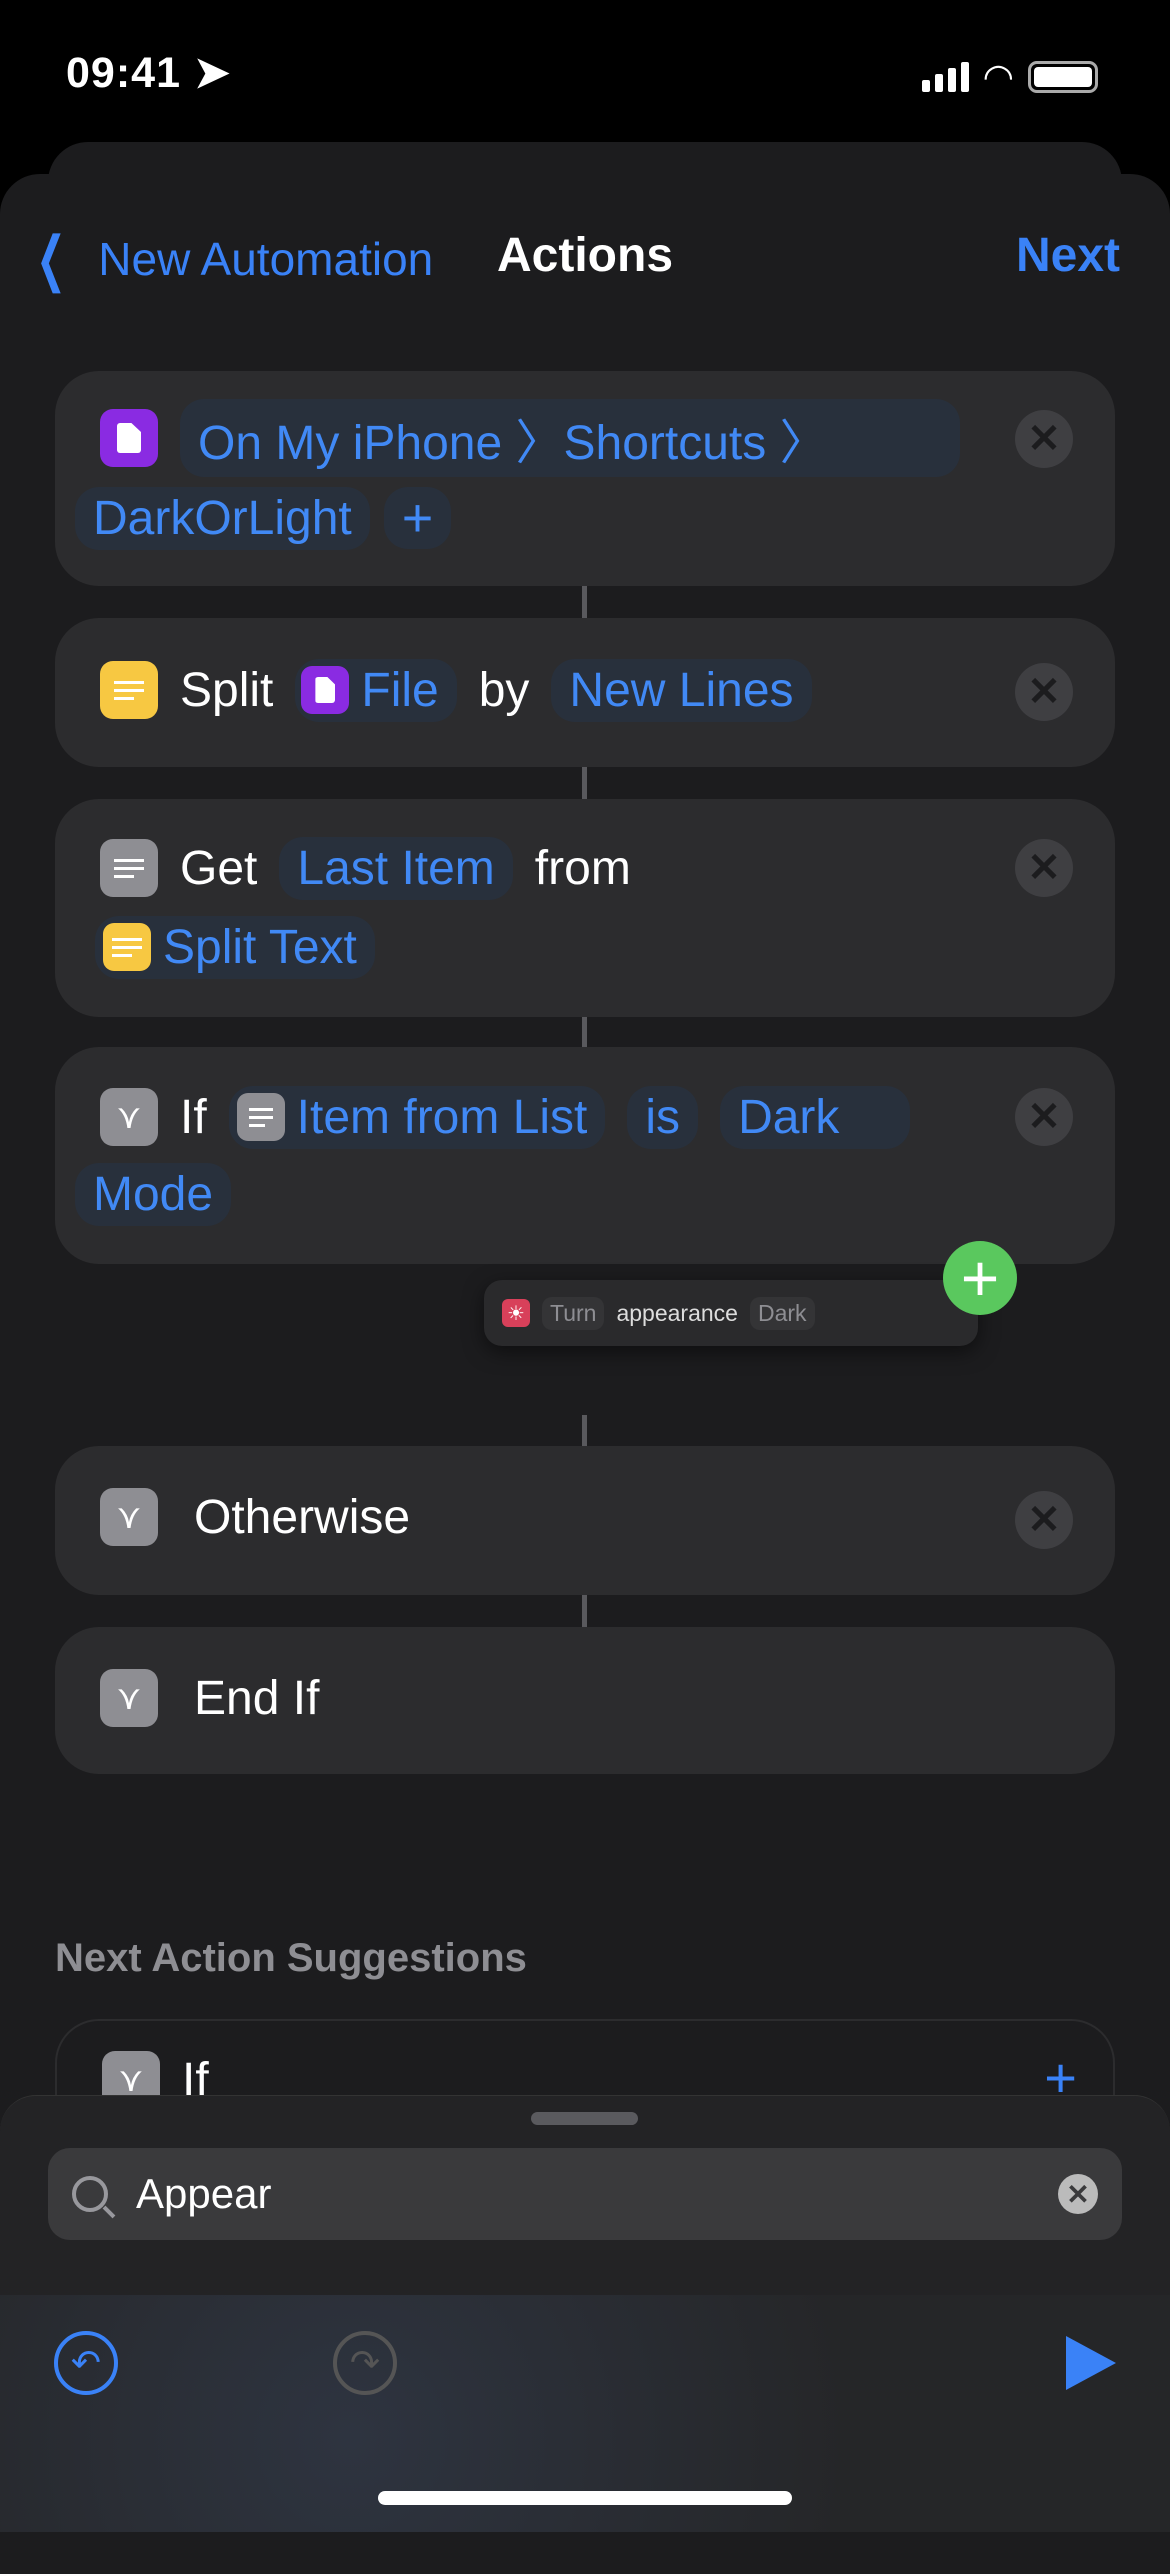 The image size is (1170, 2574). I want to click on back-button: ❮ New Automation, so click(229, 259).